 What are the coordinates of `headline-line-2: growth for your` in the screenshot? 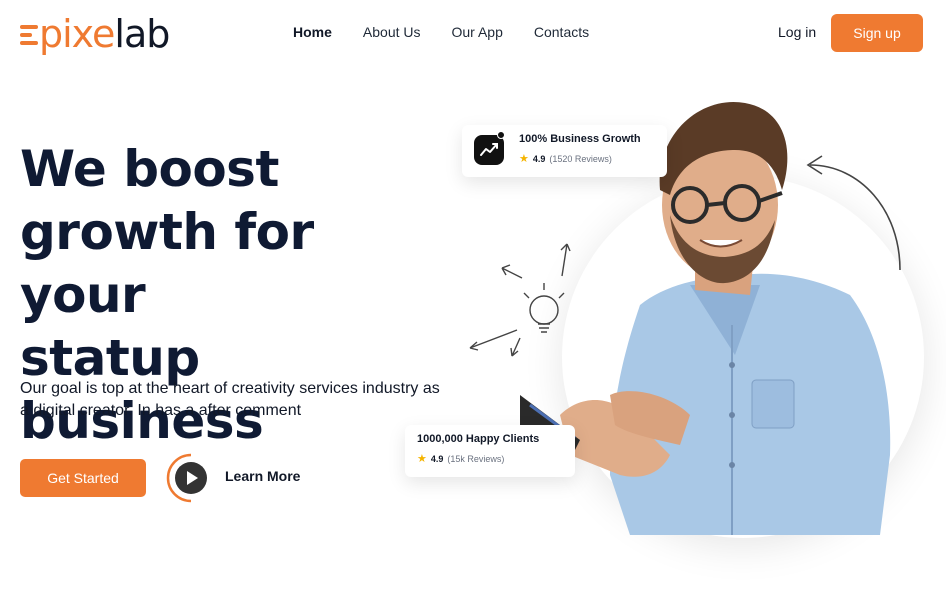 It's located at (167, 263).